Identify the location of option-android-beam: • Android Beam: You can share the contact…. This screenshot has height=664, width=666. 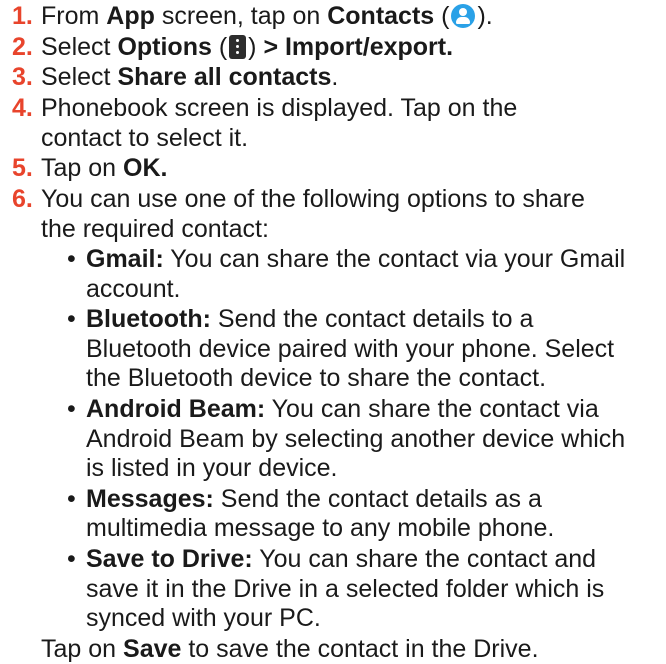
(333, 409).